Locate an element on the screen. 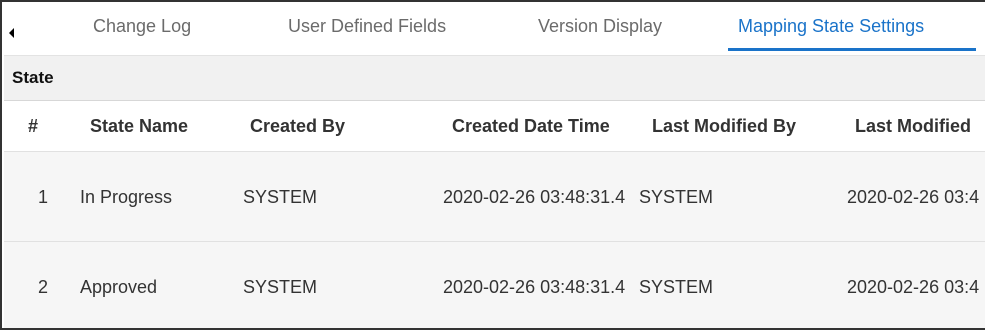  cell-number: 1 is located at coordinates (43, 197).